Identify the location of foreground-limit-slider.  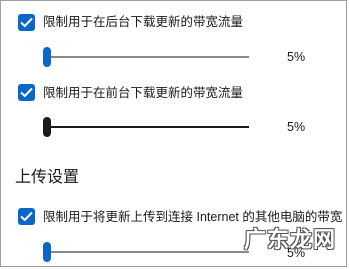
(146, 127).